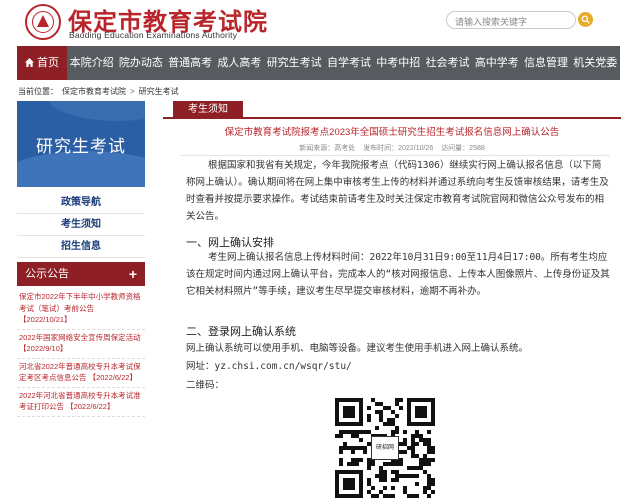  I want to click on sidebar-item-policy: 政策导航, so click(81, 203).